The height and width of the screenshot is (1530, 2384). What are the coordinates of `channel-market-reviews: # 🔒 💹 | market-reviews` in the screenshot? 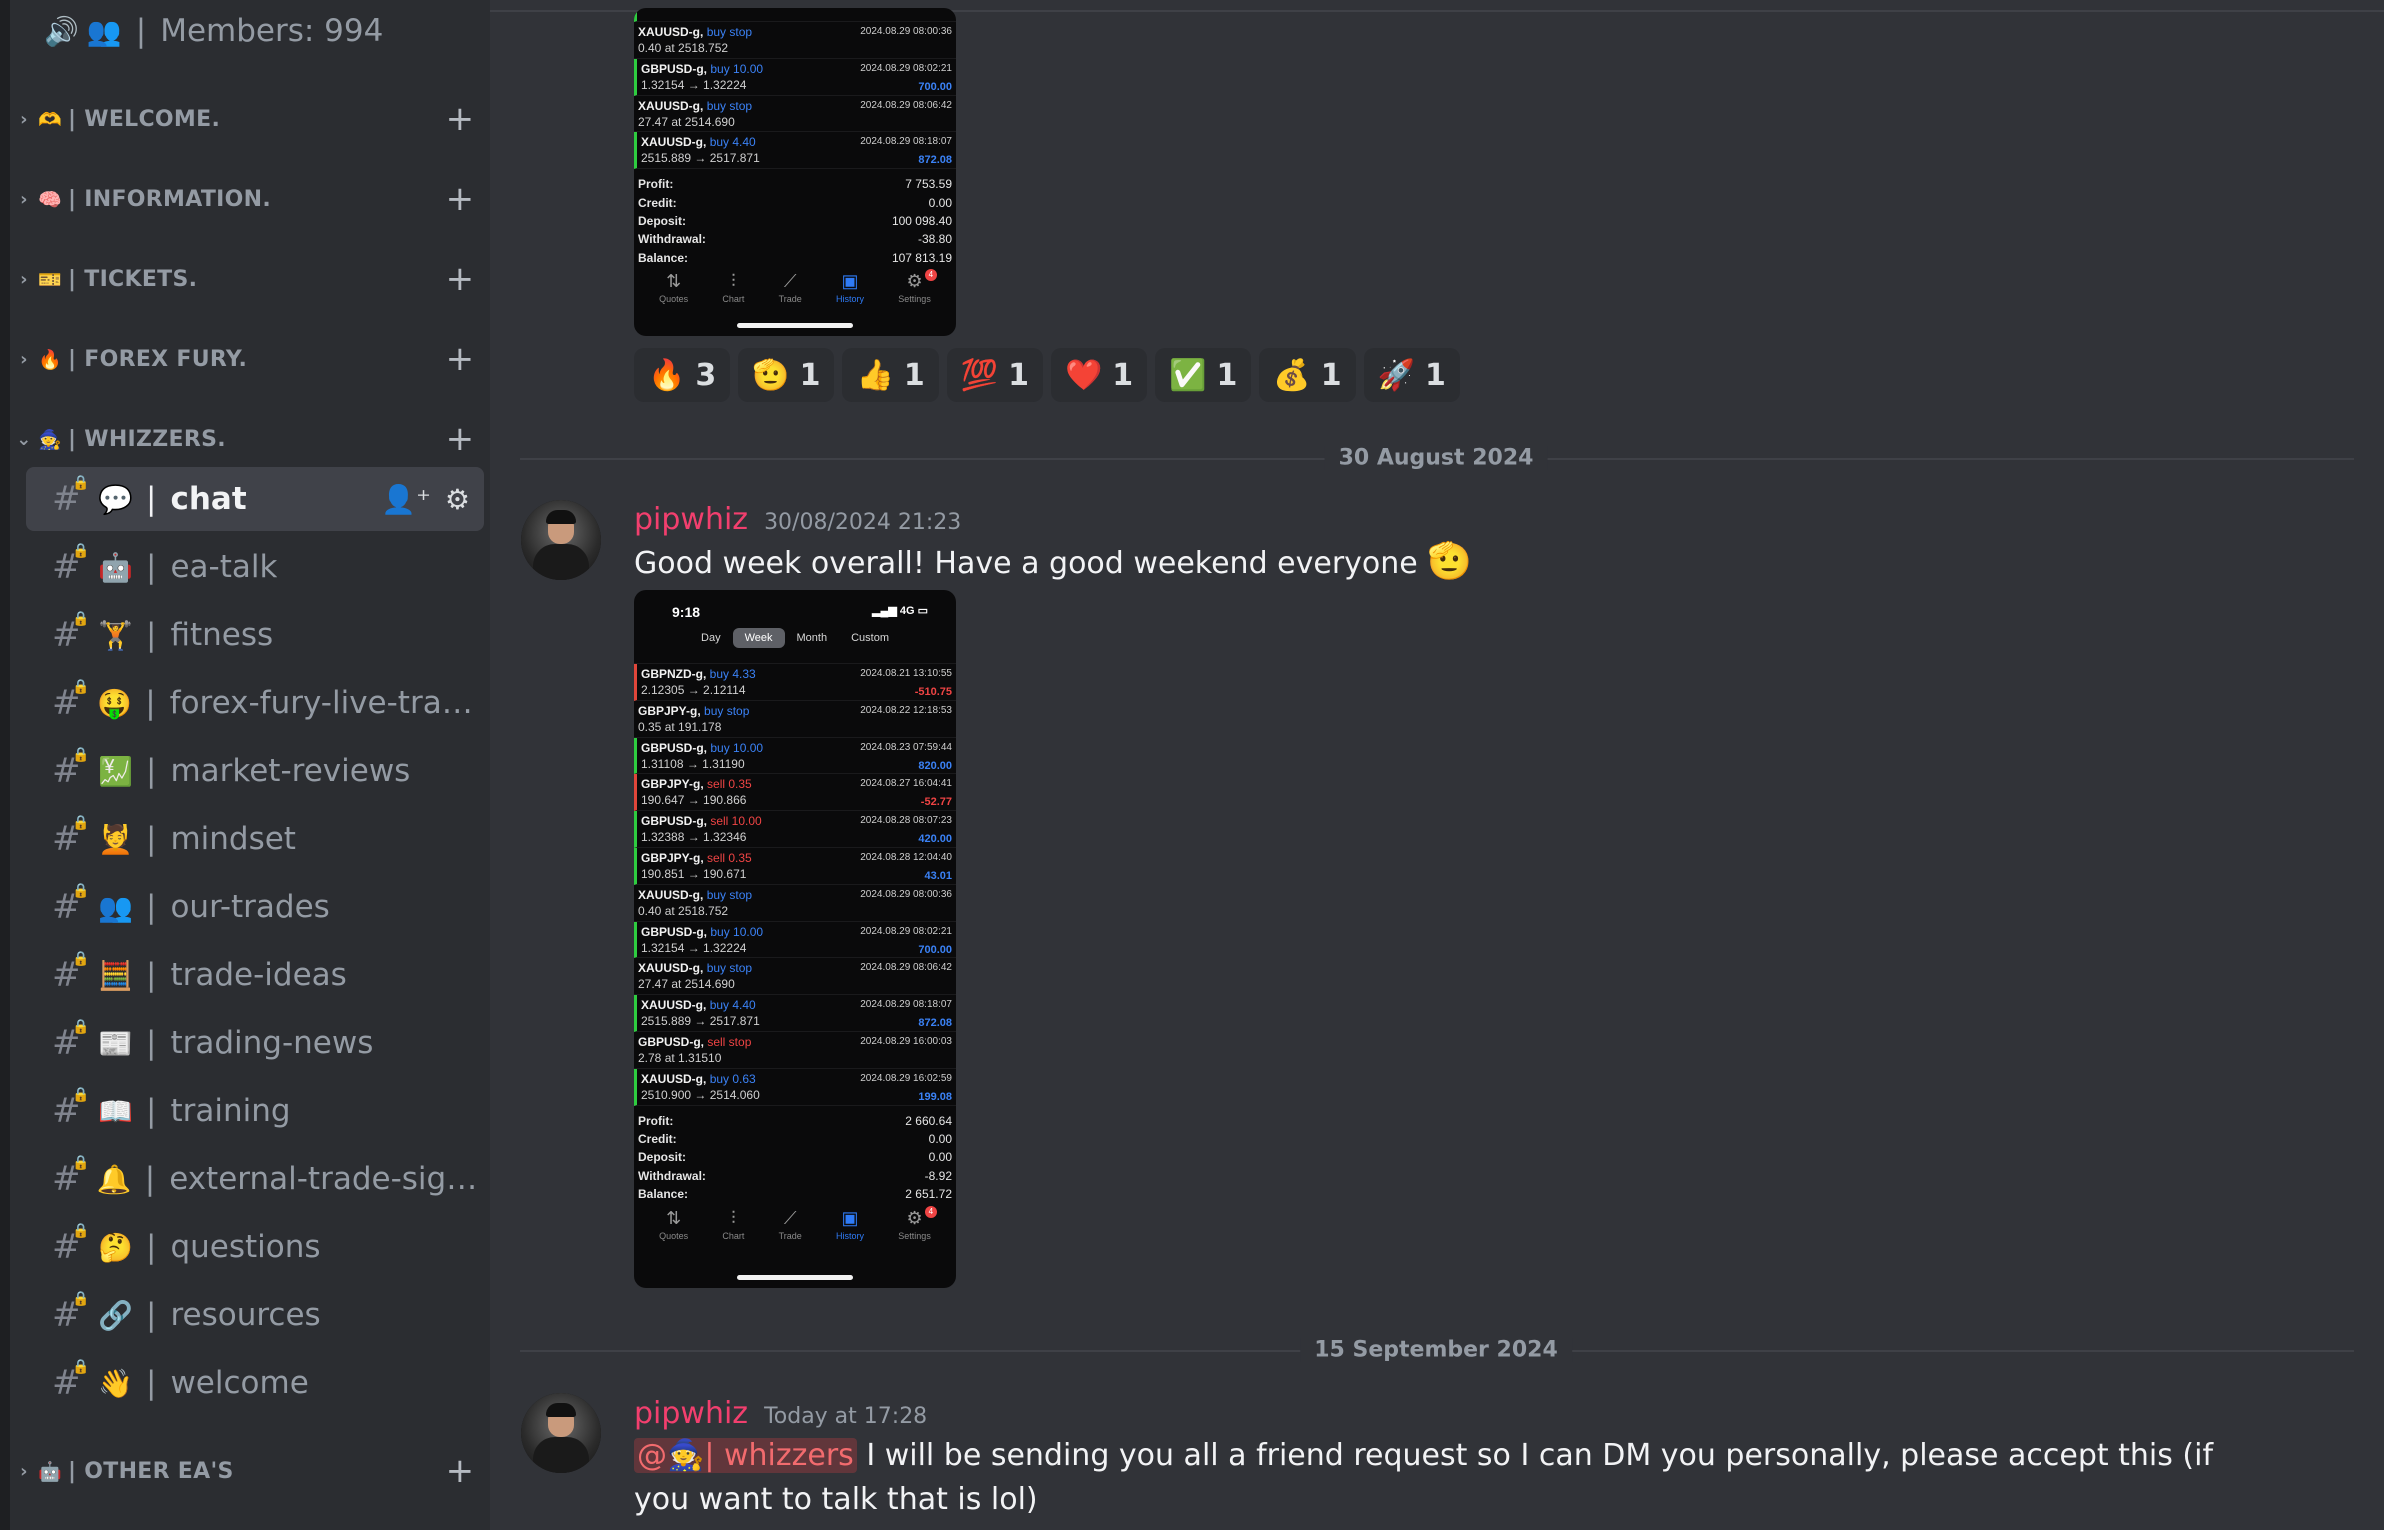 It's located at (255, 771).